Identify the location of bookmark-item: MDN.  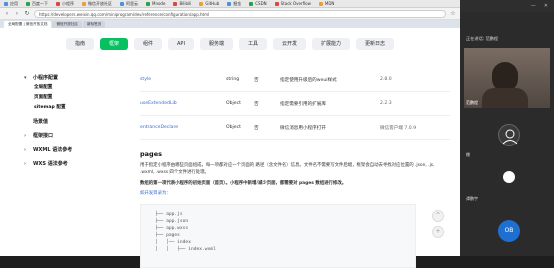
(327, 3).